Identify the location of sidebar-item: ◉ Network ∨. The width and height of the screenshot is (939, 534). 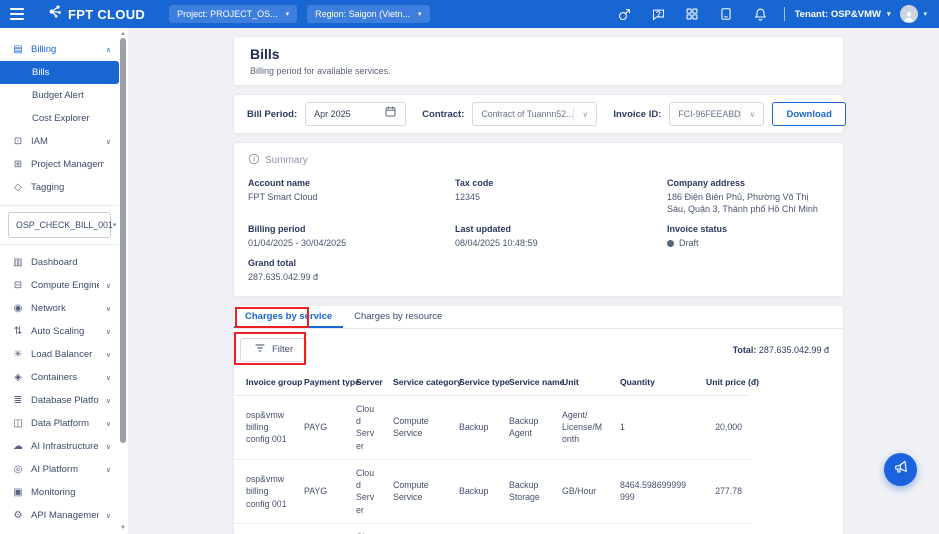
(59, 308).